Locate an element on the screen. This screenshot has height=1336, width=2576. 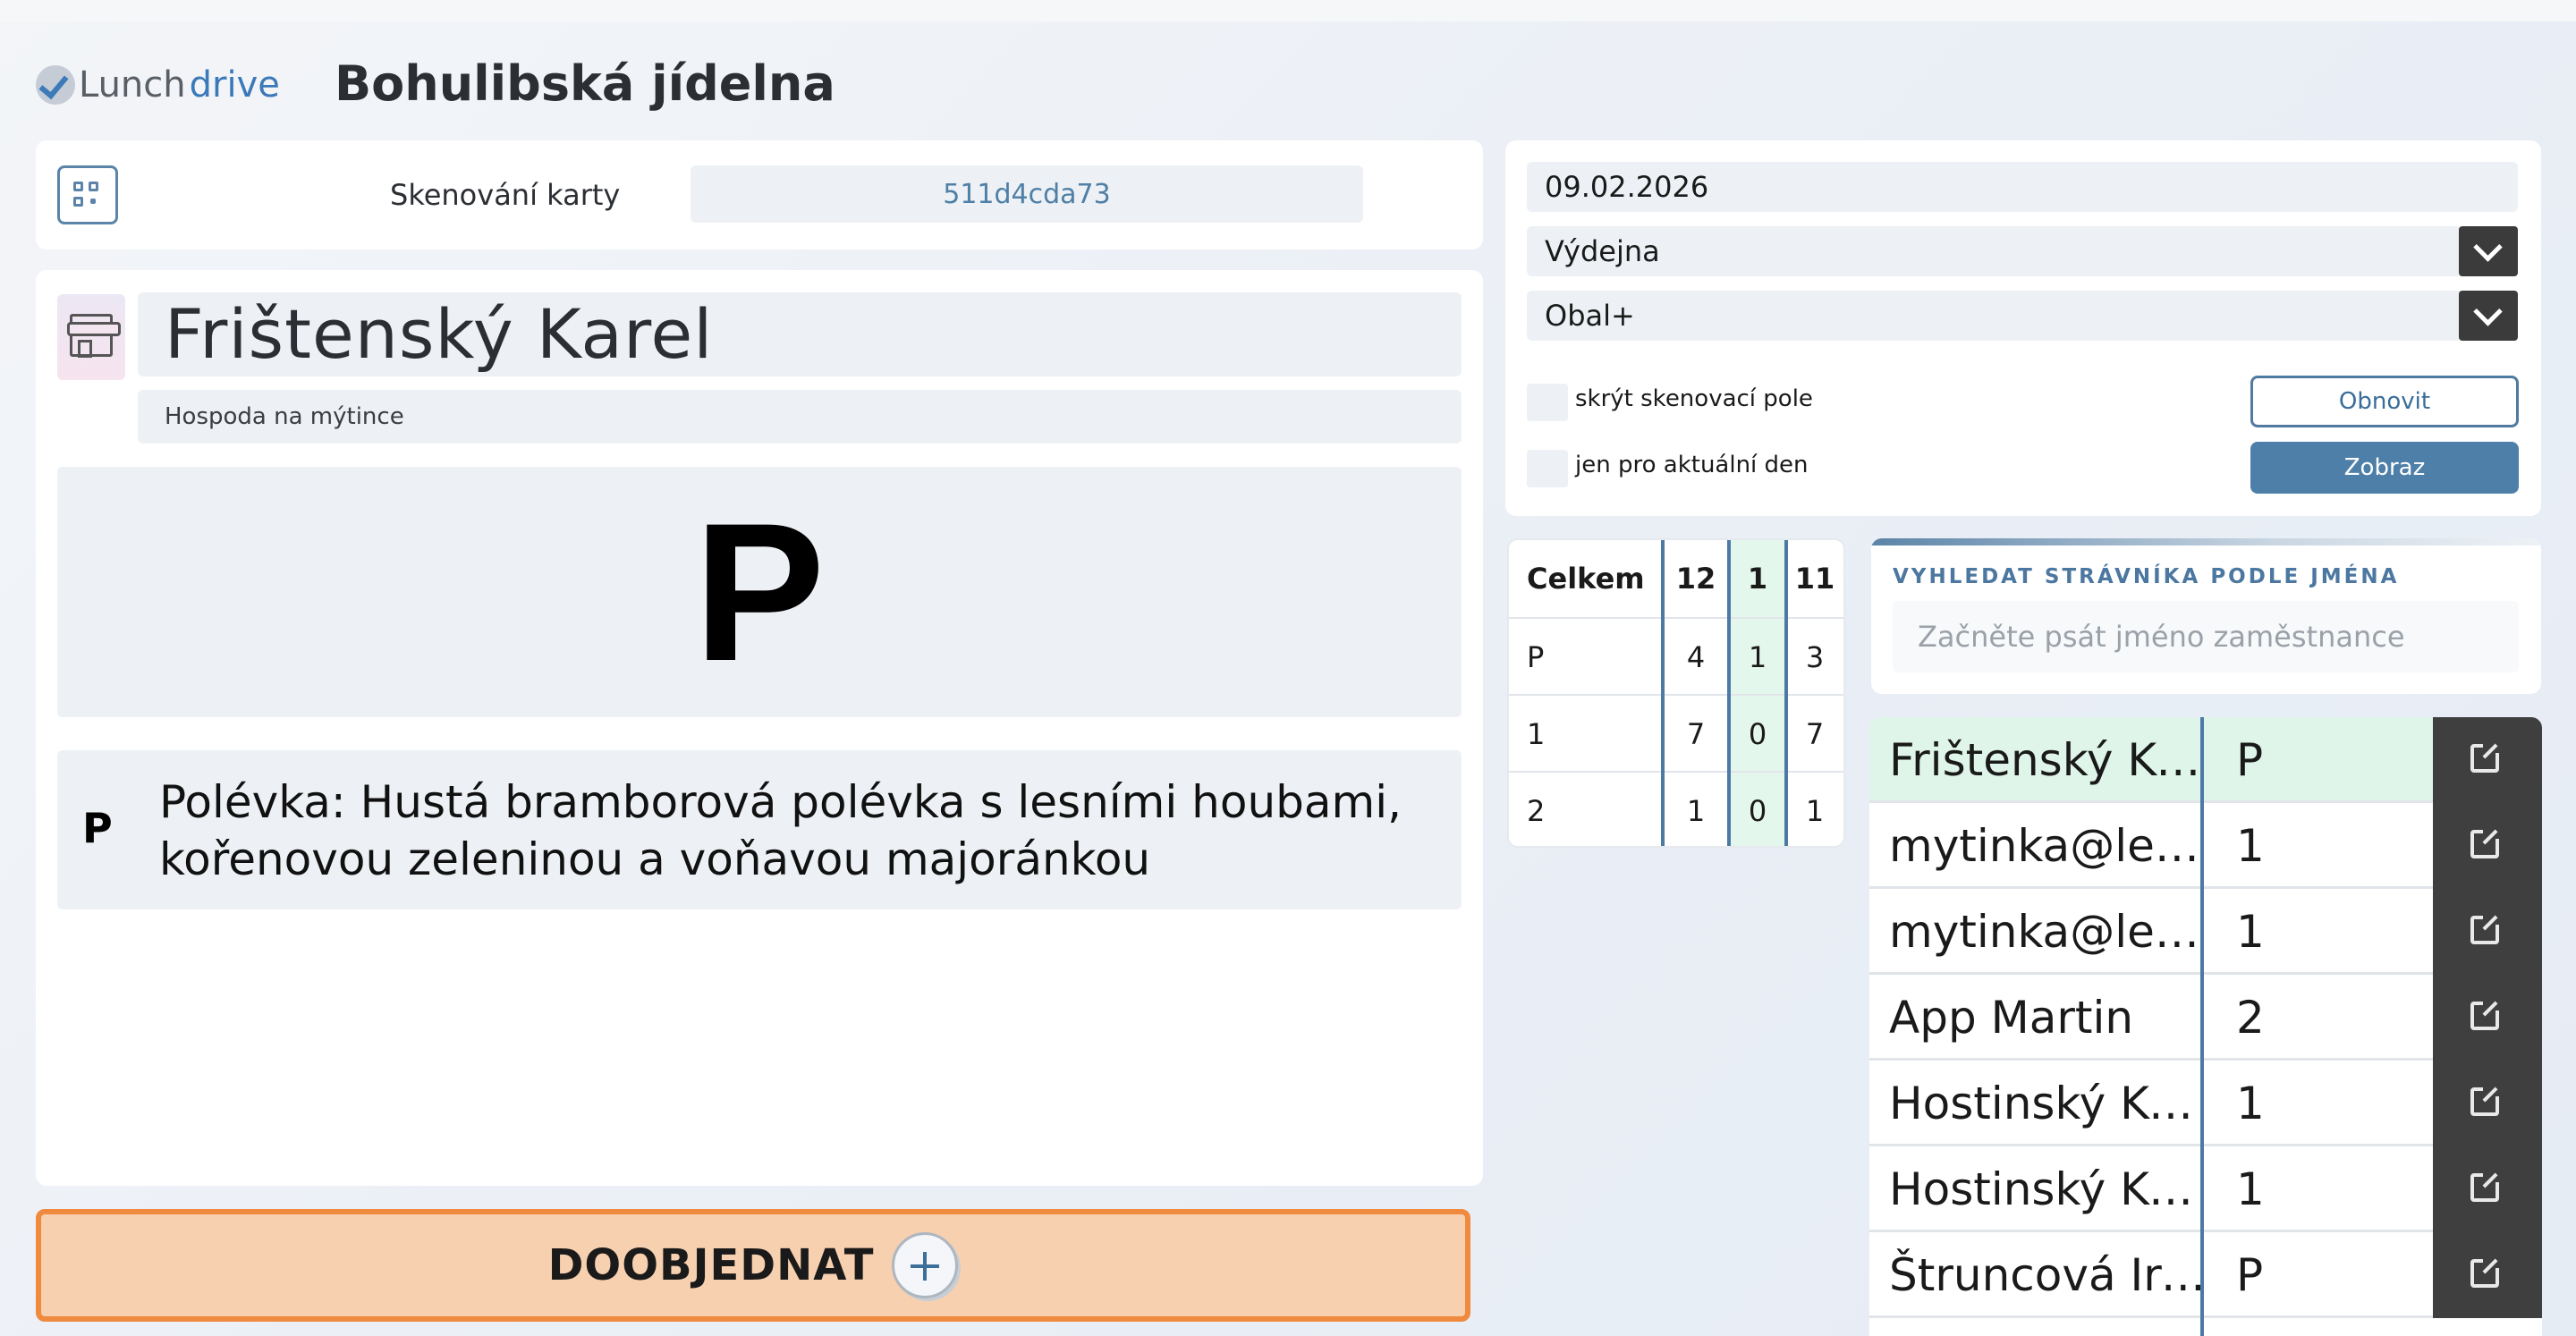
table-row: Frištenský Karel P is located at coordinates (2205, 760).